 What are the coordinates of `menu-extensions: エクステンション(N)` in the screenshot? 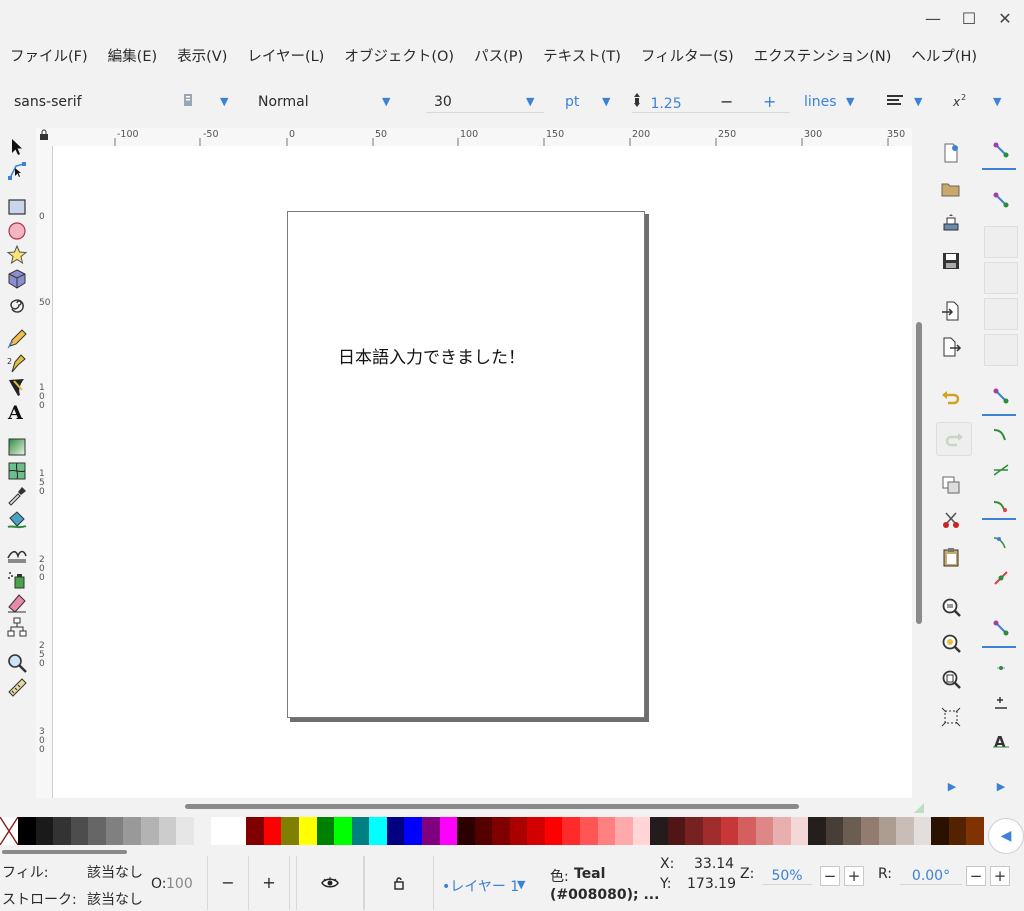 It's located at (823, 55).